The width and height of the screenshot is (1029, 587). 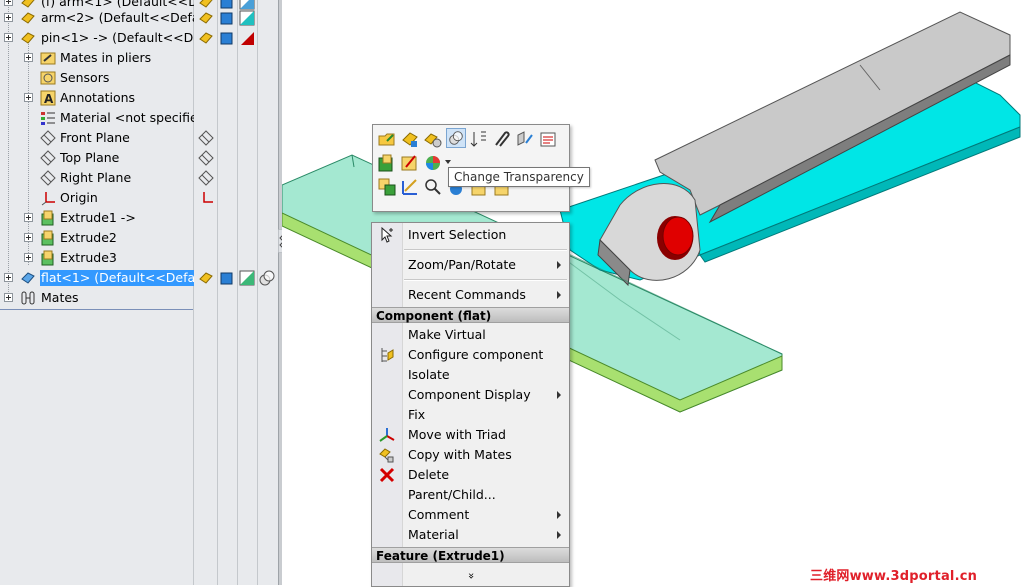 I want to click on menu-item-copy-with-mates: Copy with Mates, so click(x=470, y=455).